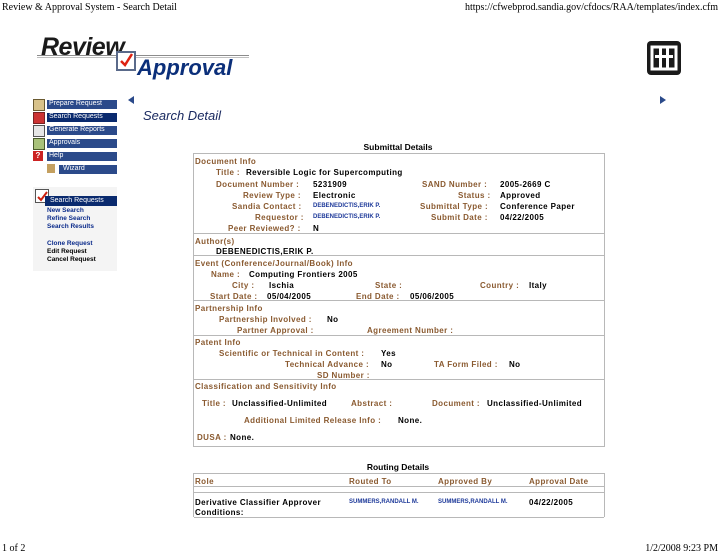 Image resolution: width=720 pixels, height=557 pixels. Describe the element at coordinates (681, 548) in the screenshot. I see `print-footer-datetime: 1/2/2008 9:23 PM` at that location.